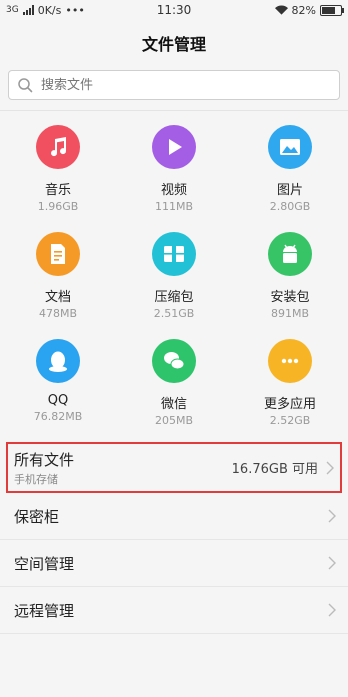 The width and height of the screenshot is (348, 697). Describe the element at coordinates (174, 361) in the screenshot. I see `wechat-icon` at that location.